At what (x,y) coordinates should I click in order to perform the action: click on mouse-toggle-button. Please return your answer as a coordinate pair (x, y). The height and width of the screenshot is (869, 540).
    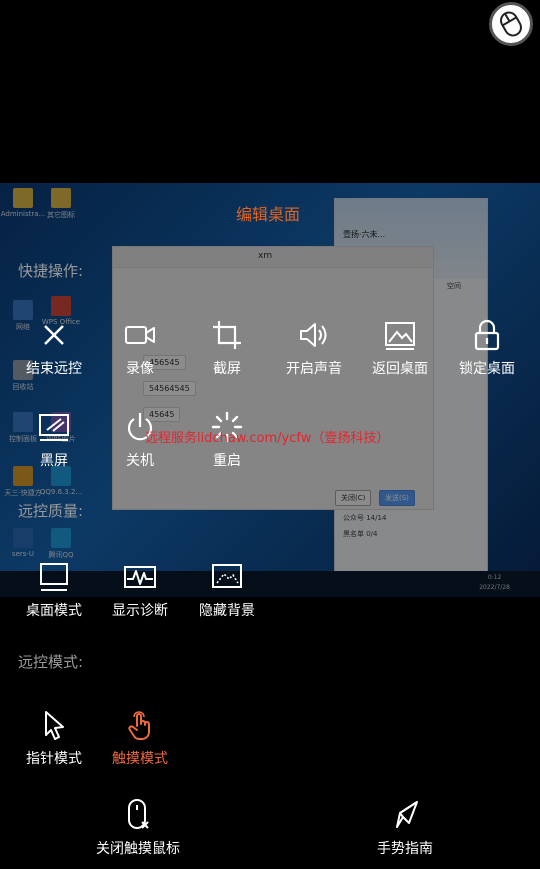
    Looking at the image, I should click on (511, 24).